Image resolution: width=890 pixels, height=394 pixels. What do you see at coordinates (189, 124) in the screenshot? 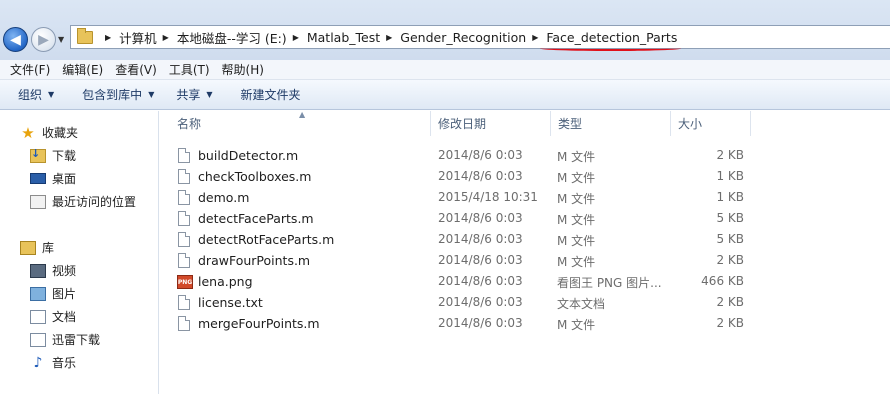
I see `column-header-label: 名称` at bounding box center [189, 124].